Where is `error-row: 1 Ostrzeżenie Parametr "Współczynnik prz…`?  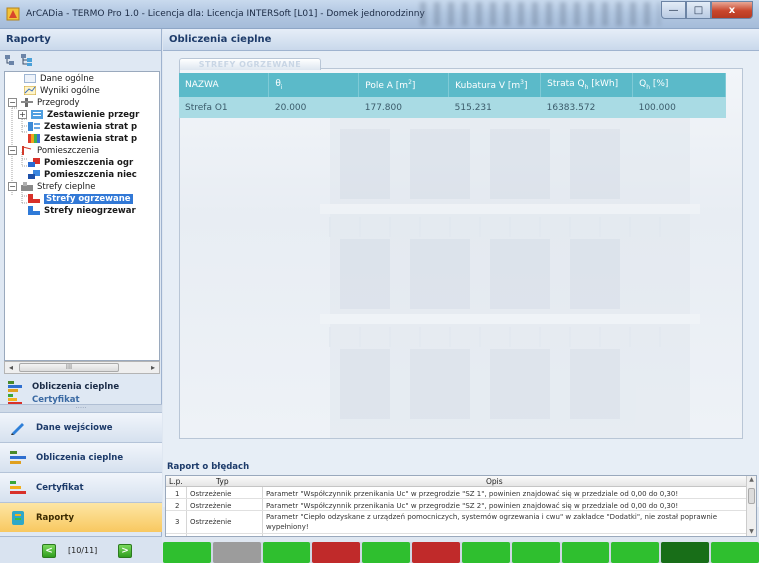 error-row: 1 Ostrzeżenie Parametr "Współczynnik prz… is located at coordinates (457, 493).